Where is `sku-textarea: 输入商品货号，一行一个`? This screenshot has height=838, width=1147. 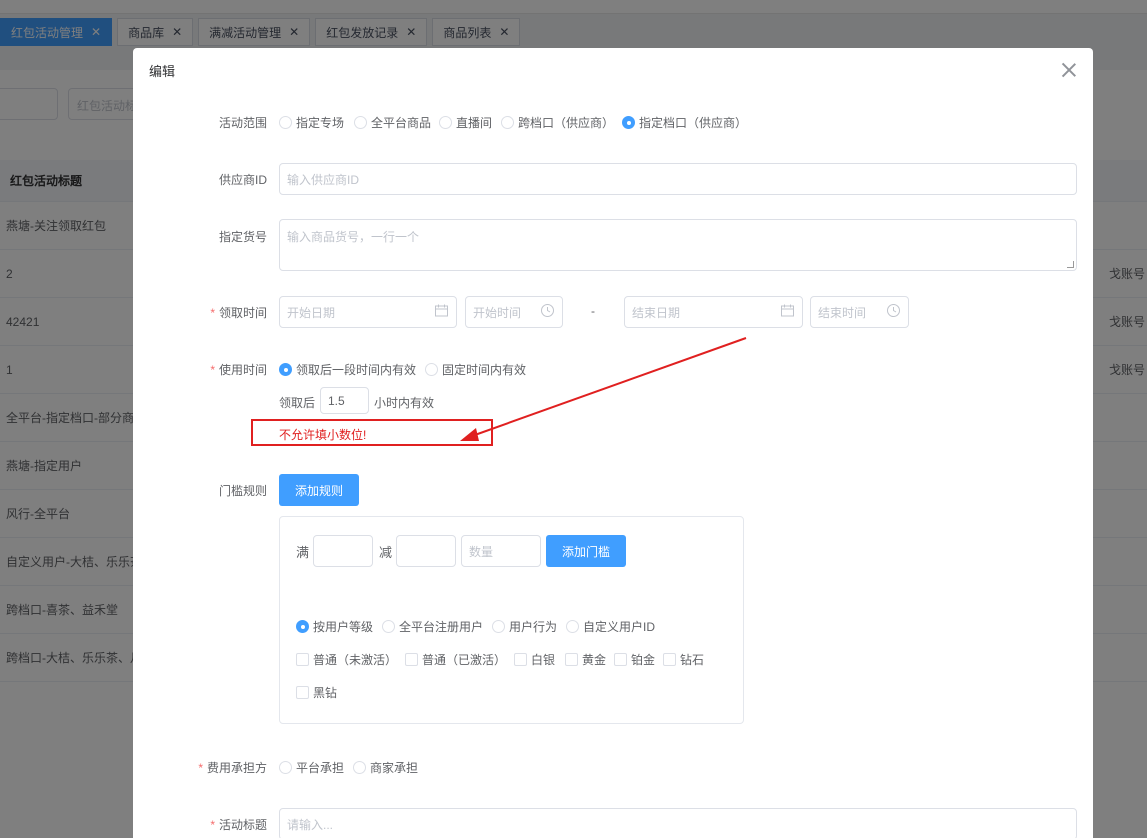
sku-textarea: 输入商品货号，一行一个 is located at coordinates (678, 245).